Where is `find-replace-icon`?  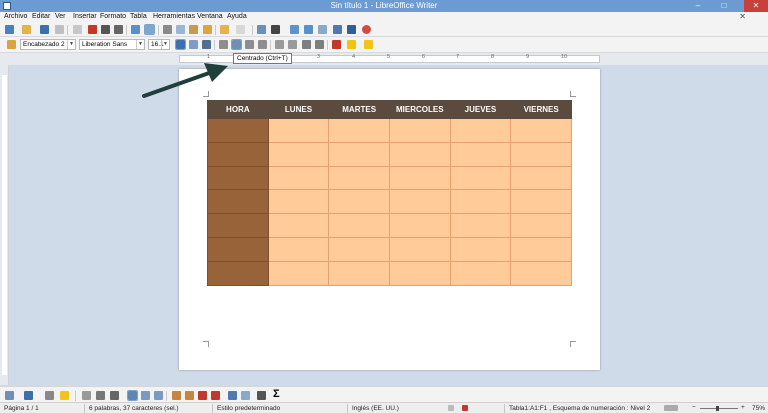
find-replace-icon is located at coordinates (261, 29).